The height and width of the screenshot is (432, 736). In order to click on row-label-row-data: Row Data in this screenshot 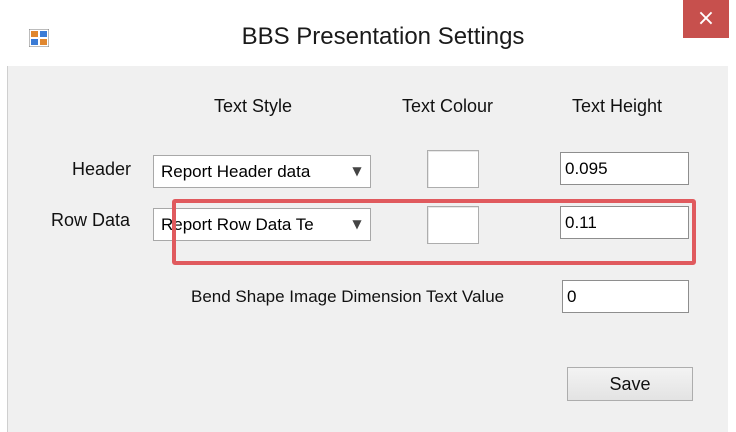, I will do `click(91, 220)`.